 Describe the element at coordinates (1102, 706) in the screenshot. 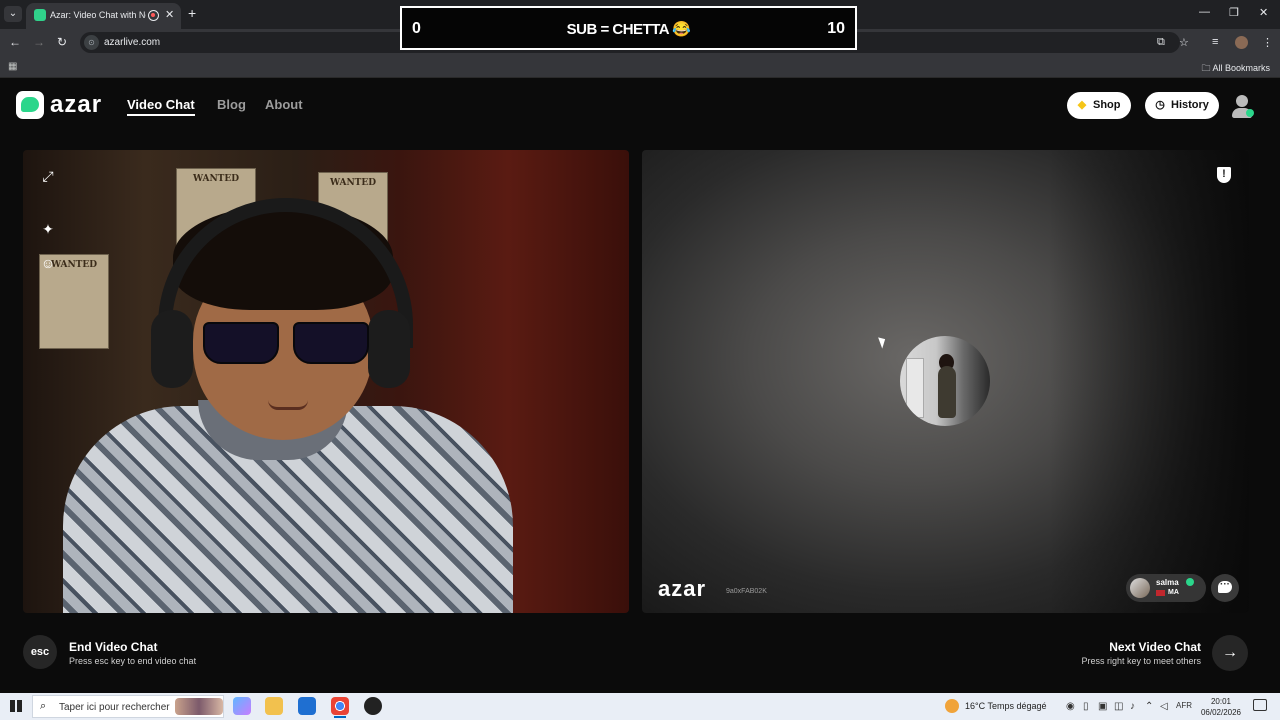

I see `tray-app-icon: ▣` at that location.